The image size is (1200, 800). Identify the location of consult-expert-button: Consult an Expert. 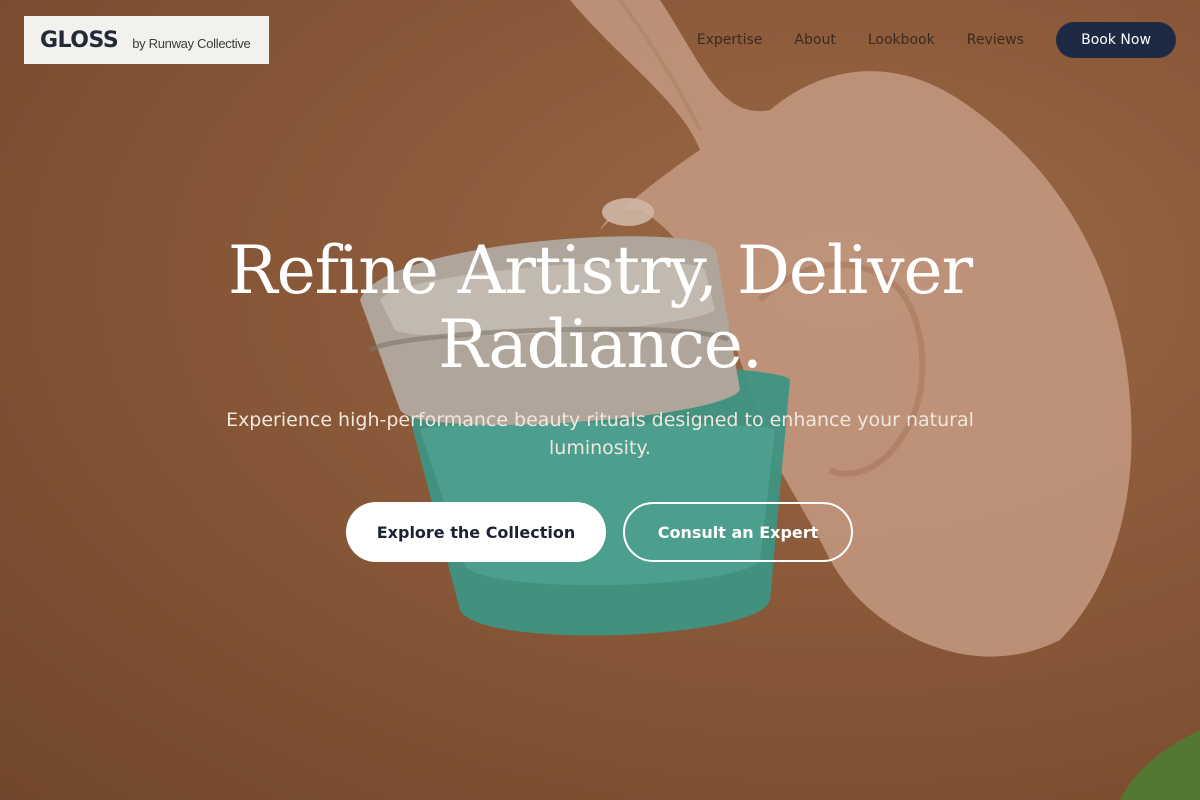
(738, 532).